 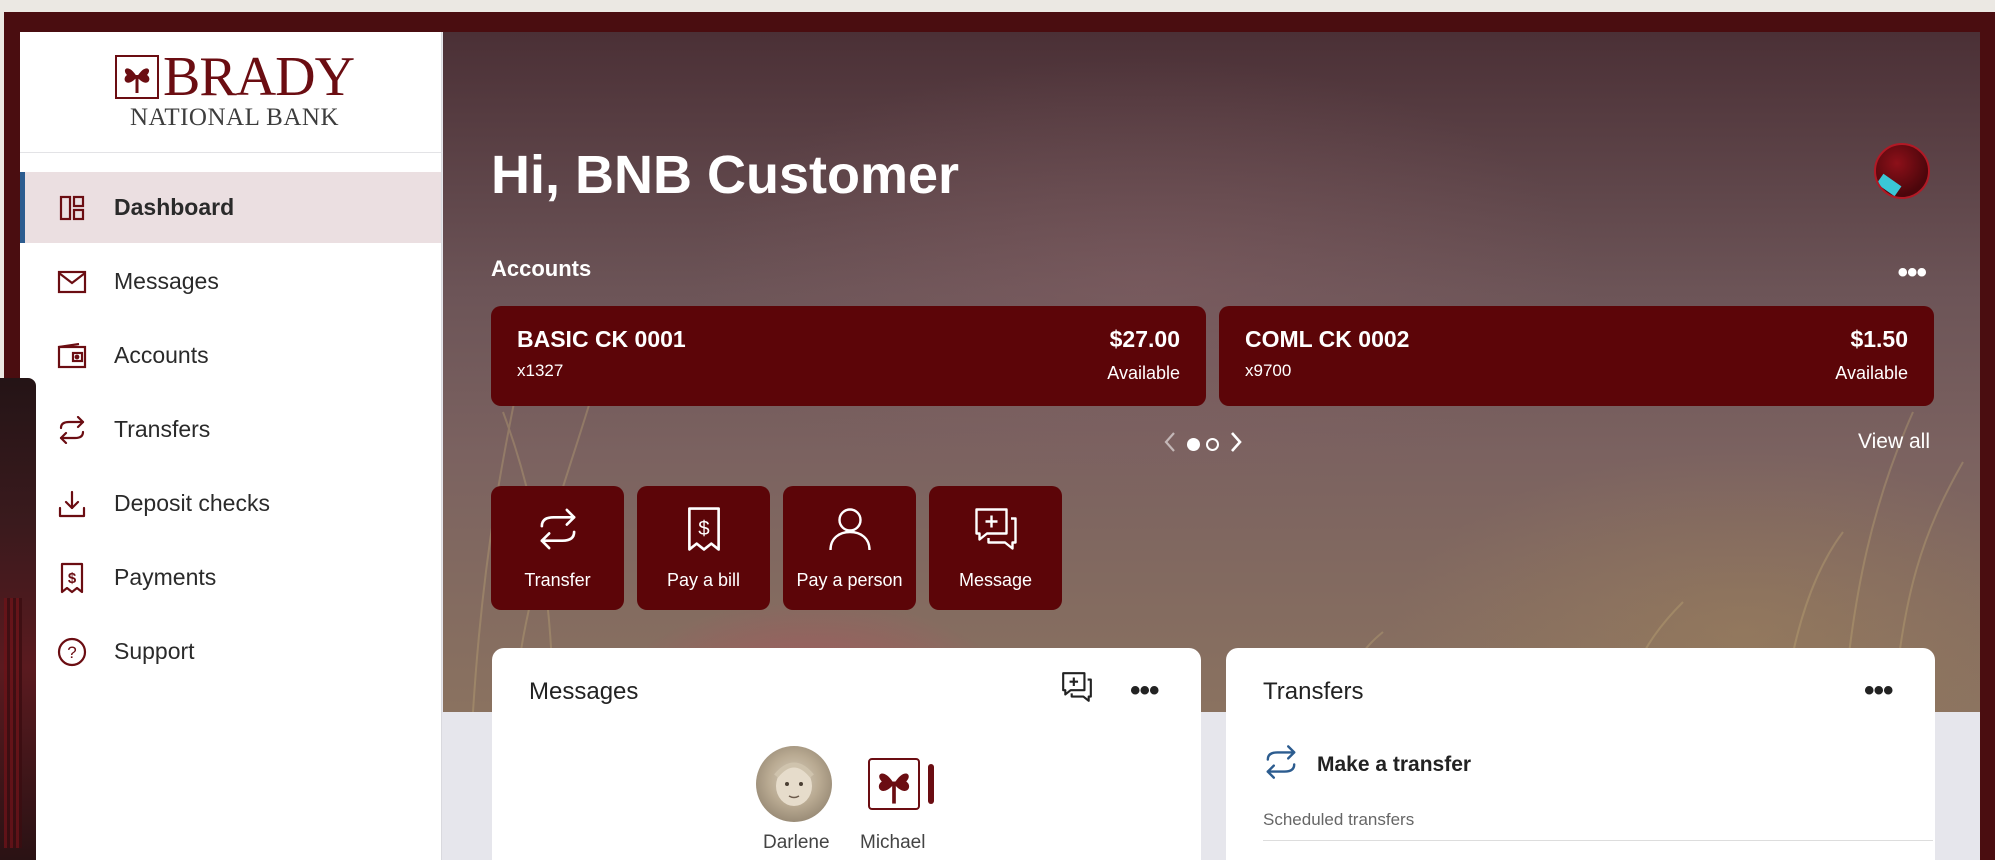 What do you see at coordinates (1327, 339) in the screenshot?
I see `account-name: COML CK 0002` at bounding box center [1327, 339].